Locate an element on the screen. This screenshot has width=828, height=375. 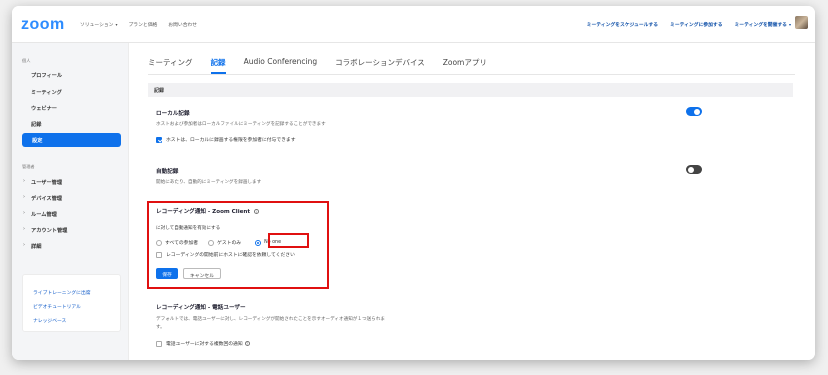
nav-solutions-label: ソリューション is located at coordinates (97, 25).